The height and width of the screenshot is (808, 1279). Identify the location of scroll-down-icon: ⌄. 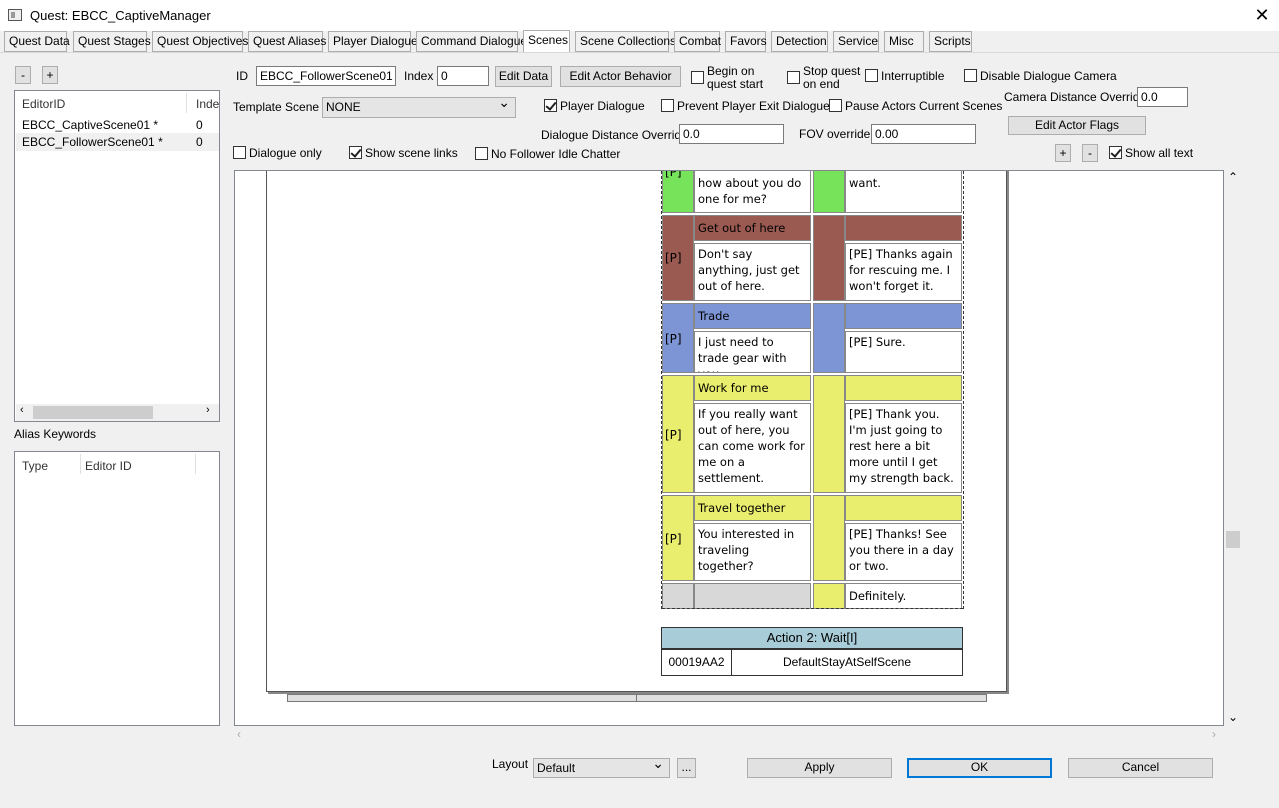
(1233, 717).